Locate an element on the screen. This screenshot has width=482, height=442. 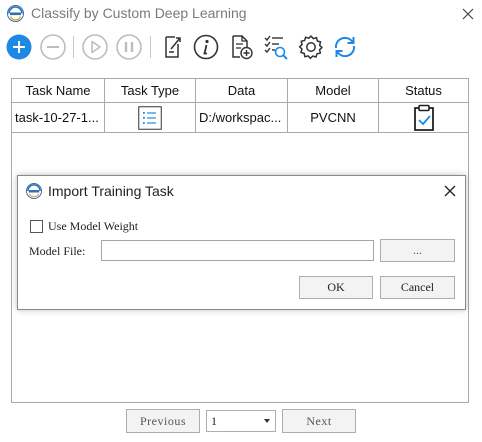
remove-button is located at coordinates (53, 47).